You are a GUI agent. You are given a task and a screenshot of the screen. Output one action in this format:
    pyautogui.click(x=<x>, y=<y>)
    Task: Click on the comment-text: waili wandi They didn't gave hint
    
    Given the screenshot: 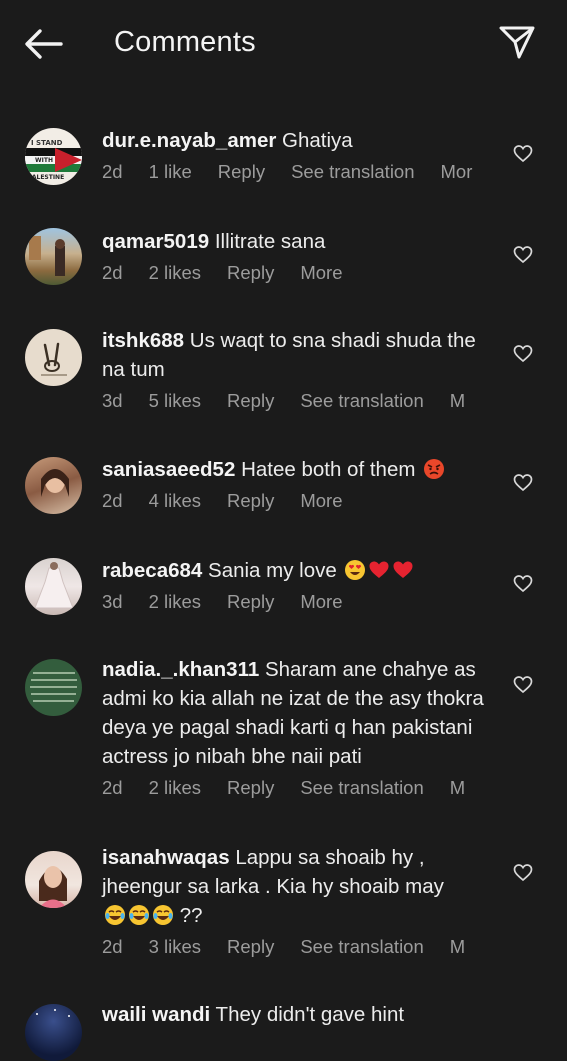 What is the action you would take?
    pyautogui.click(x=253, y=1014)
    